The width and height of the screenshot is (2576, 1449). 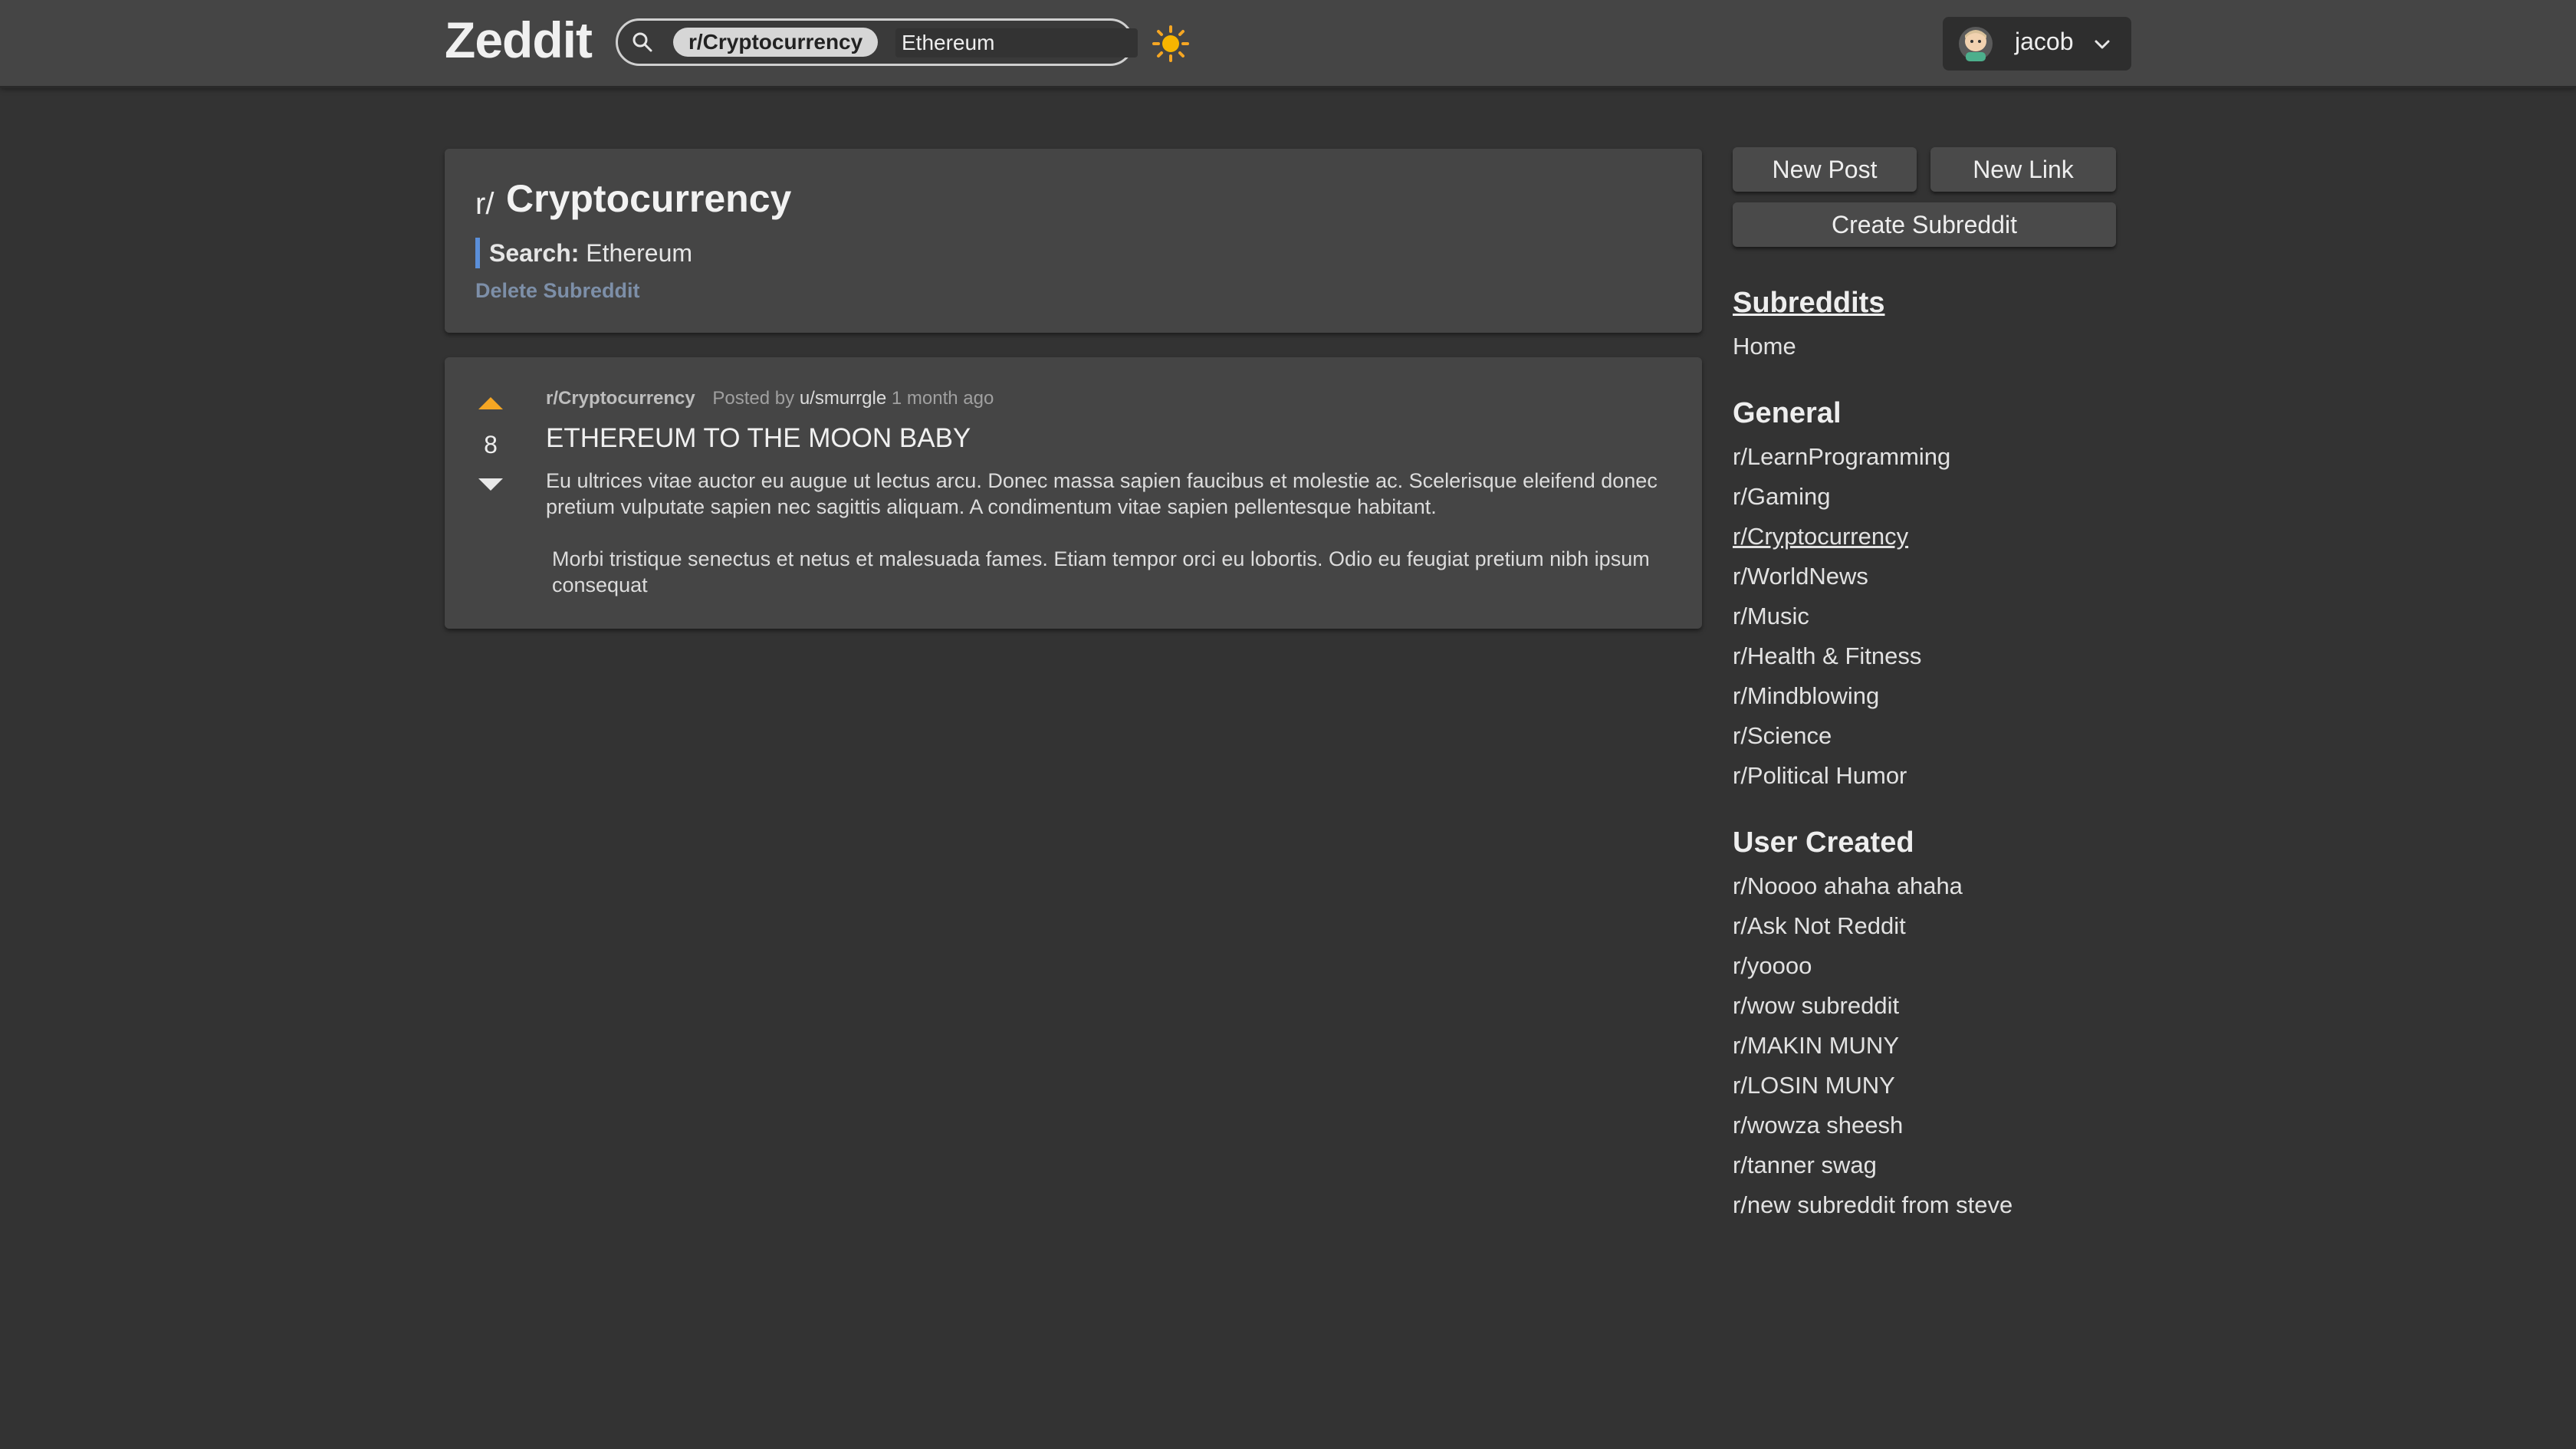 I want to click on search-term: Ethereum, so click(x=640, y=253).